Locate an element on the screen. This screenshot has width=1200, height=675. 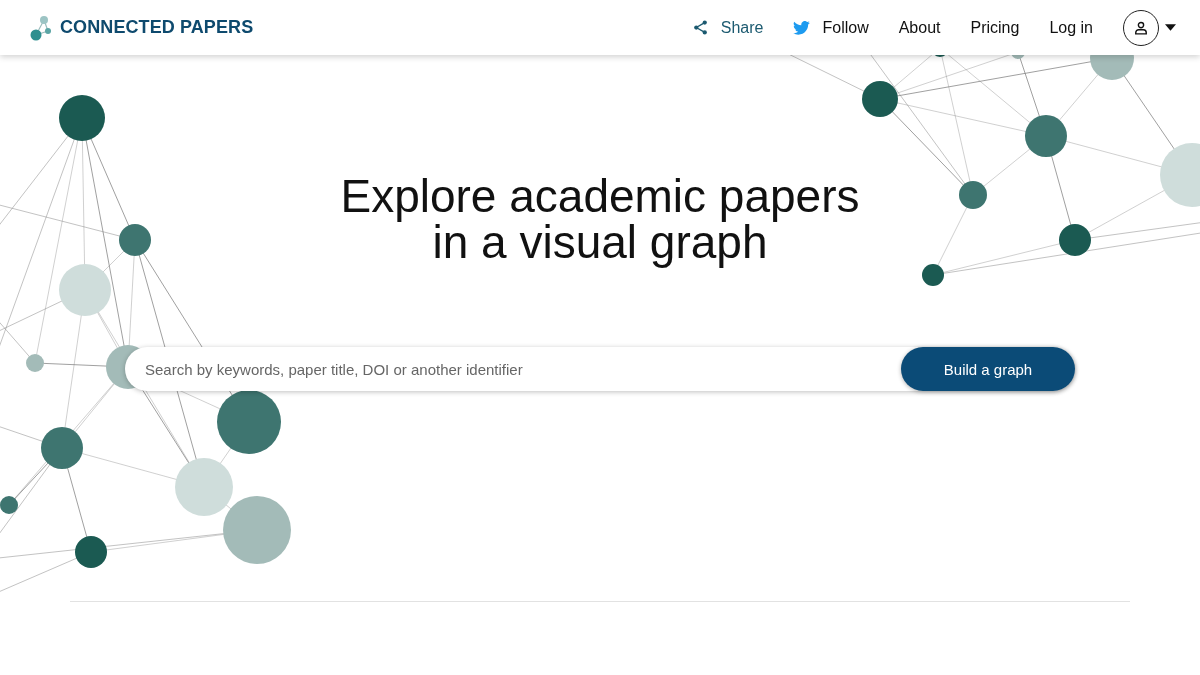
search-field: Search by keywords, paper title, DOI or another identifier Build a graph is located at coordinates (600, 369).